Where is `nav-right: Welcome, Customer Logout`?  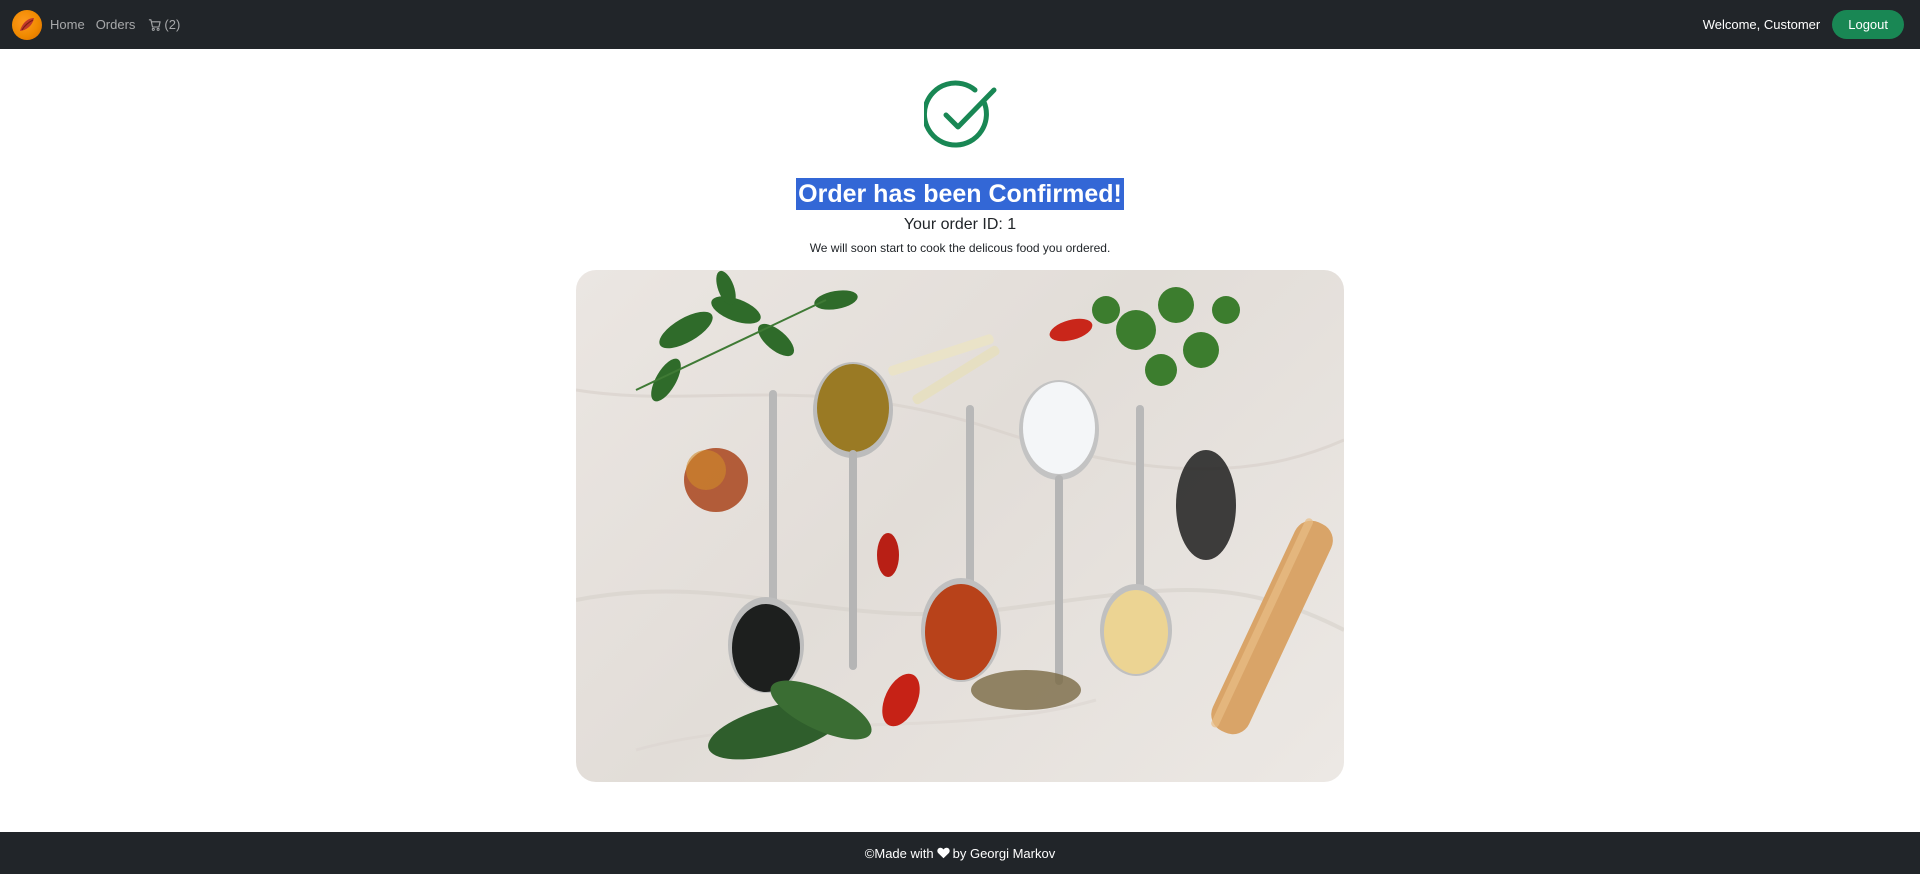 nav-right: Welcome, Customer Logout is located at coordinates (1805, 24).